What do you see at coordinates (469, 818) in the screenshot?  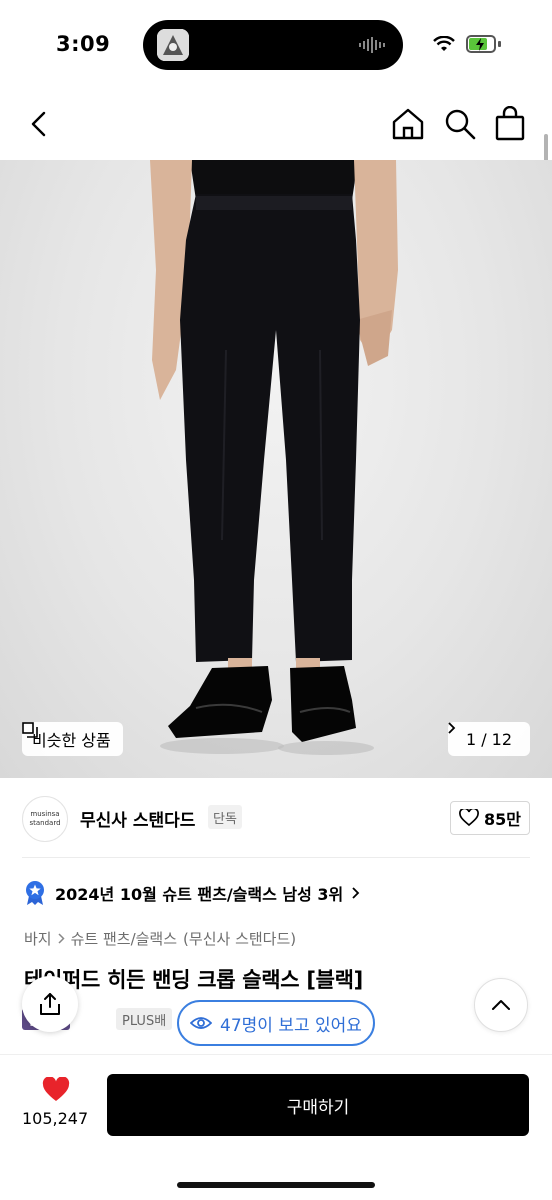 I see `heart-outline-icon` at bounding box center [469, 818].